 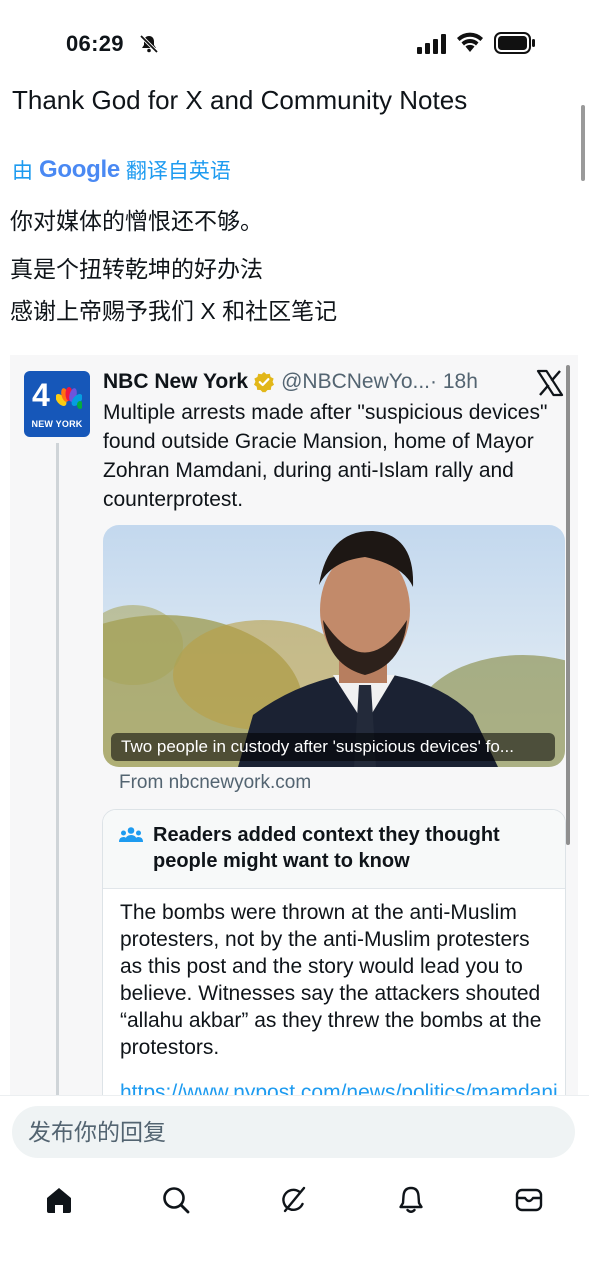 What do you see at coordinates (431, 44) in the screenshot?
I see `signal-icon` at bounding box center [431, 44].